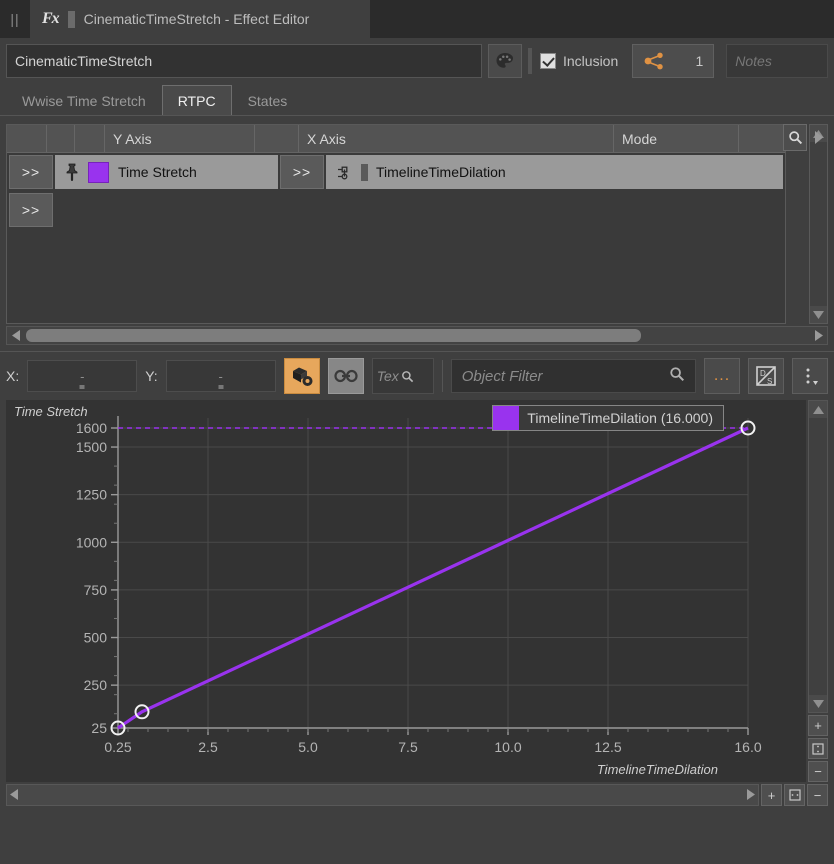 The width and height of the screenshot is (834, 864). I want to click on edit-curve-icon, so click(302, 376).